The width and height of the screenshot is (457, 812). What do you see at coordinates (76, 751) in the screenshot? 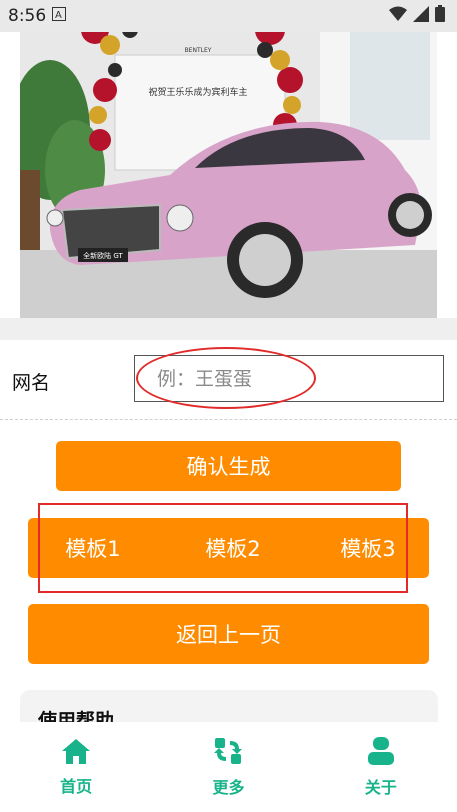
I see `home-icon` at bounding box center [76, 751].